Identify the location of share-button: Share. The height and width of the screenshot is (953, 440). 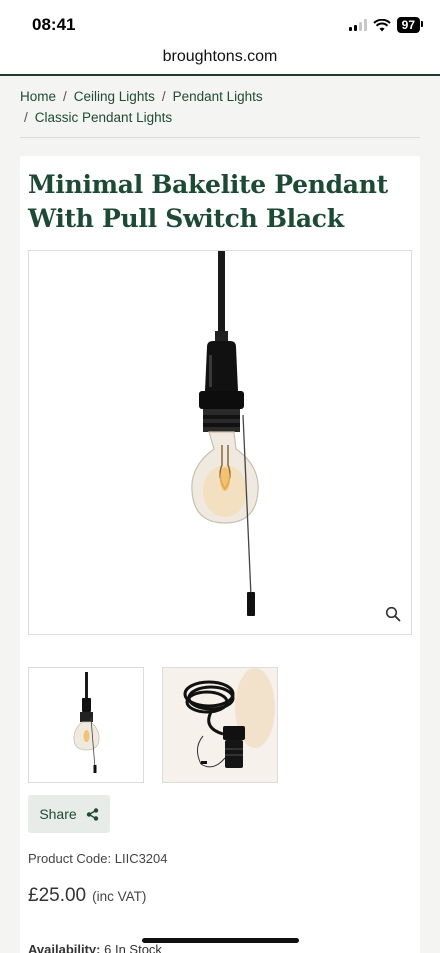
(69, 814).